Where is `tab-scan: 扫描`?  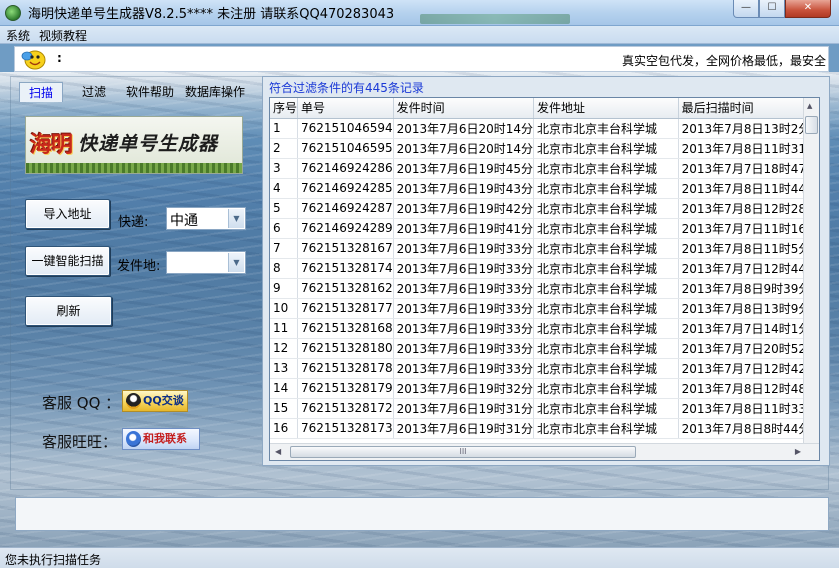 tab-scan: 扫描 is located at coordinates (41, 92).